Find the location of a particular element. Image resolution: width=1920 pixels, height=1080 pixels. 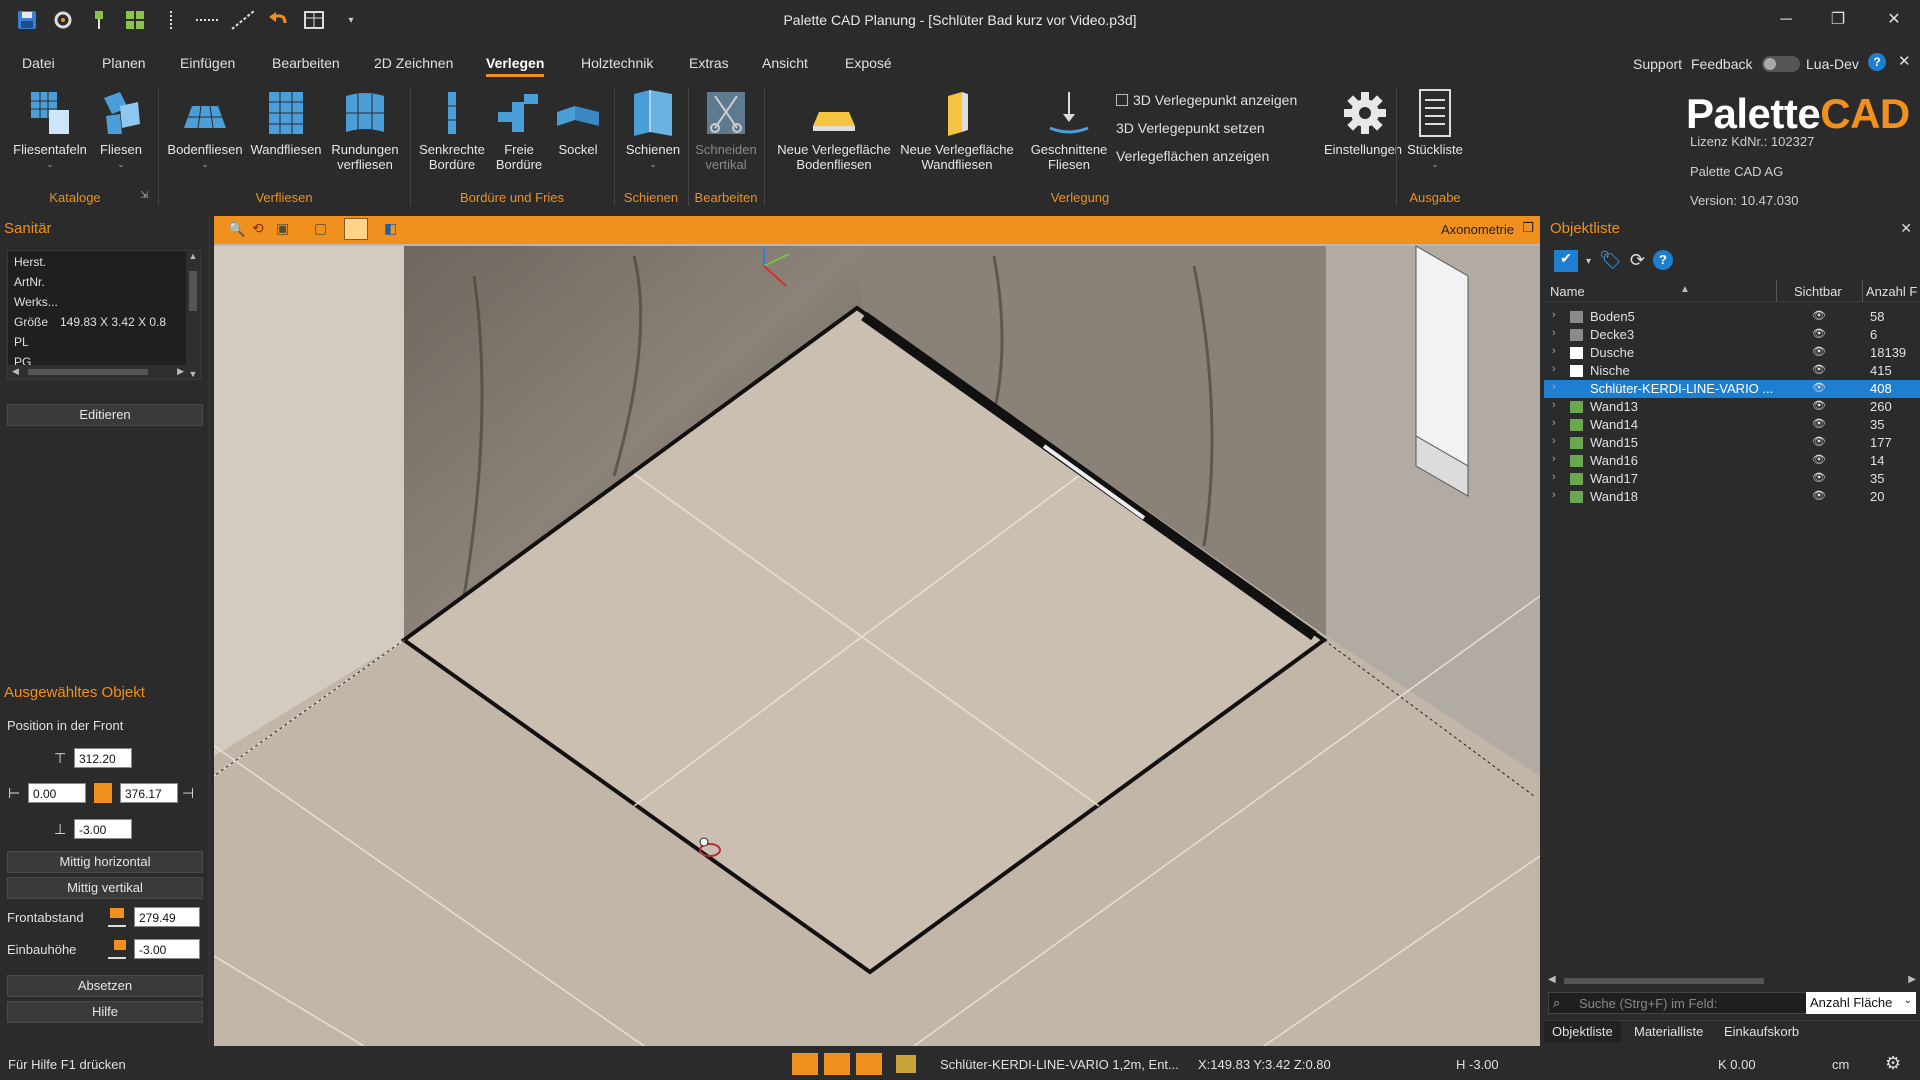

frontabstand-field: 279.49 is located at coordinates (167, 917).